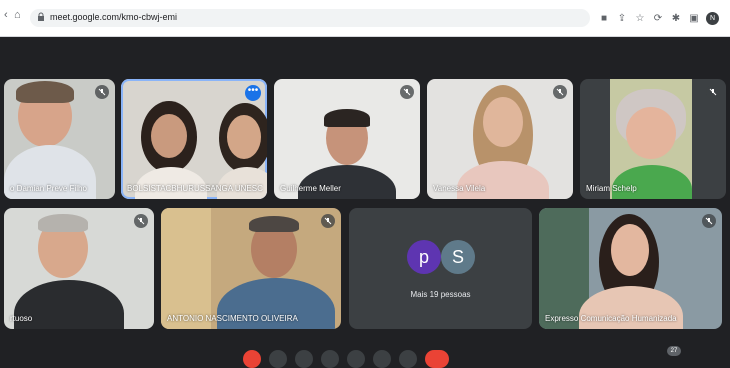  I want to click on camera-icon: ■, so click(604, 18).